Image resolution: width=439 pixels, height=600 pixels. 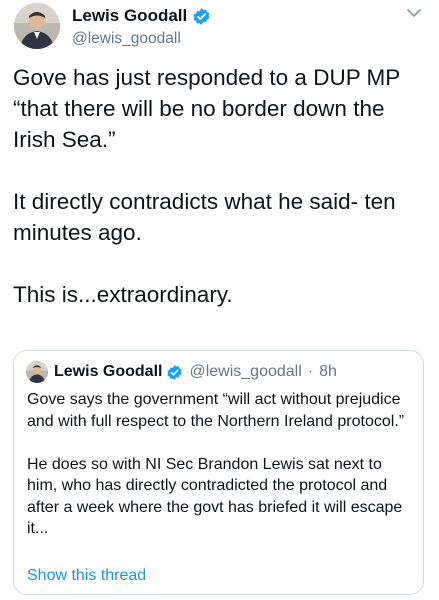 I want to click on quoted-tweet-header: Lewis Goodall @lewis_goodall · 8h, so click(x=181, y=372).